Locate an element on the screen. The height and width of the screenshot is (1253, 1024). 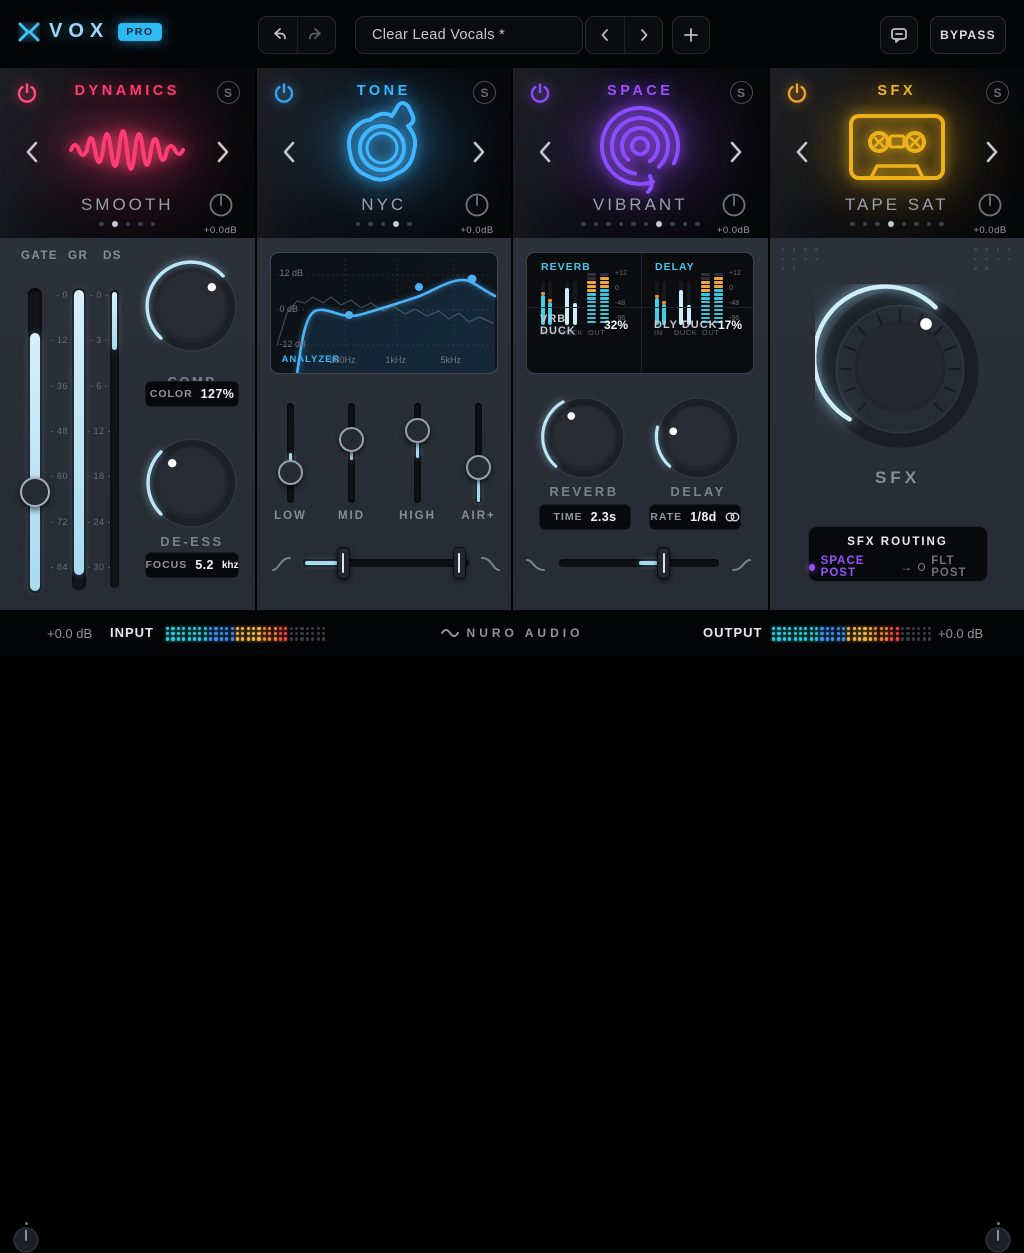
high-slider-handle is located at coordinates (417, 430).